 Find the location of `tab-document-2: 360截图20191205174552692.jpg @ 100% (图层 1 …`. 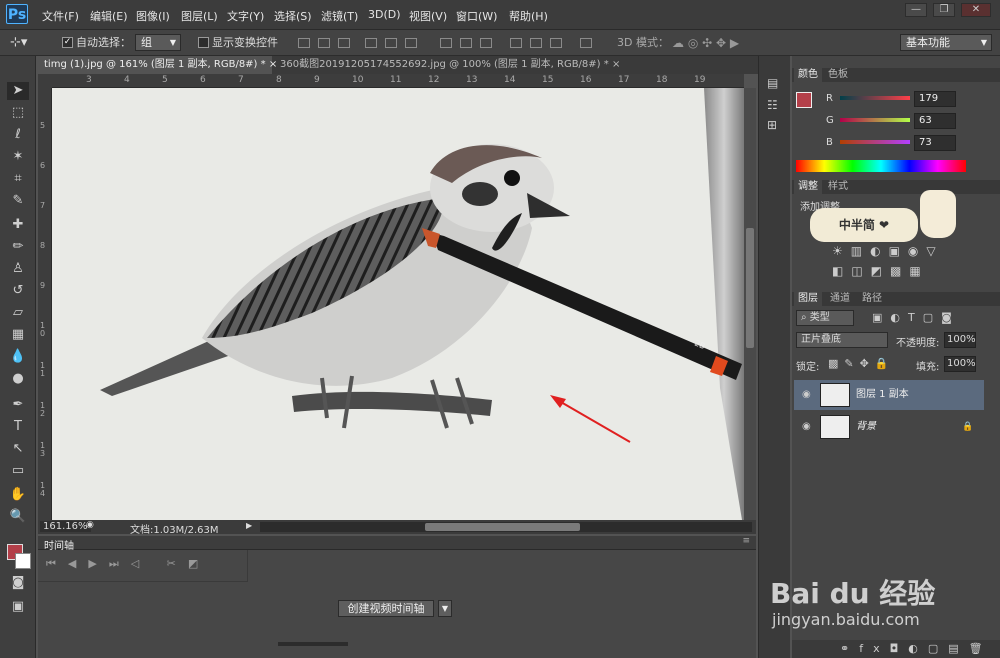

tab-document-2: 360截图20191205174552692.jpg @ 100% (图层 1 … is located at coordinates (447, 65).